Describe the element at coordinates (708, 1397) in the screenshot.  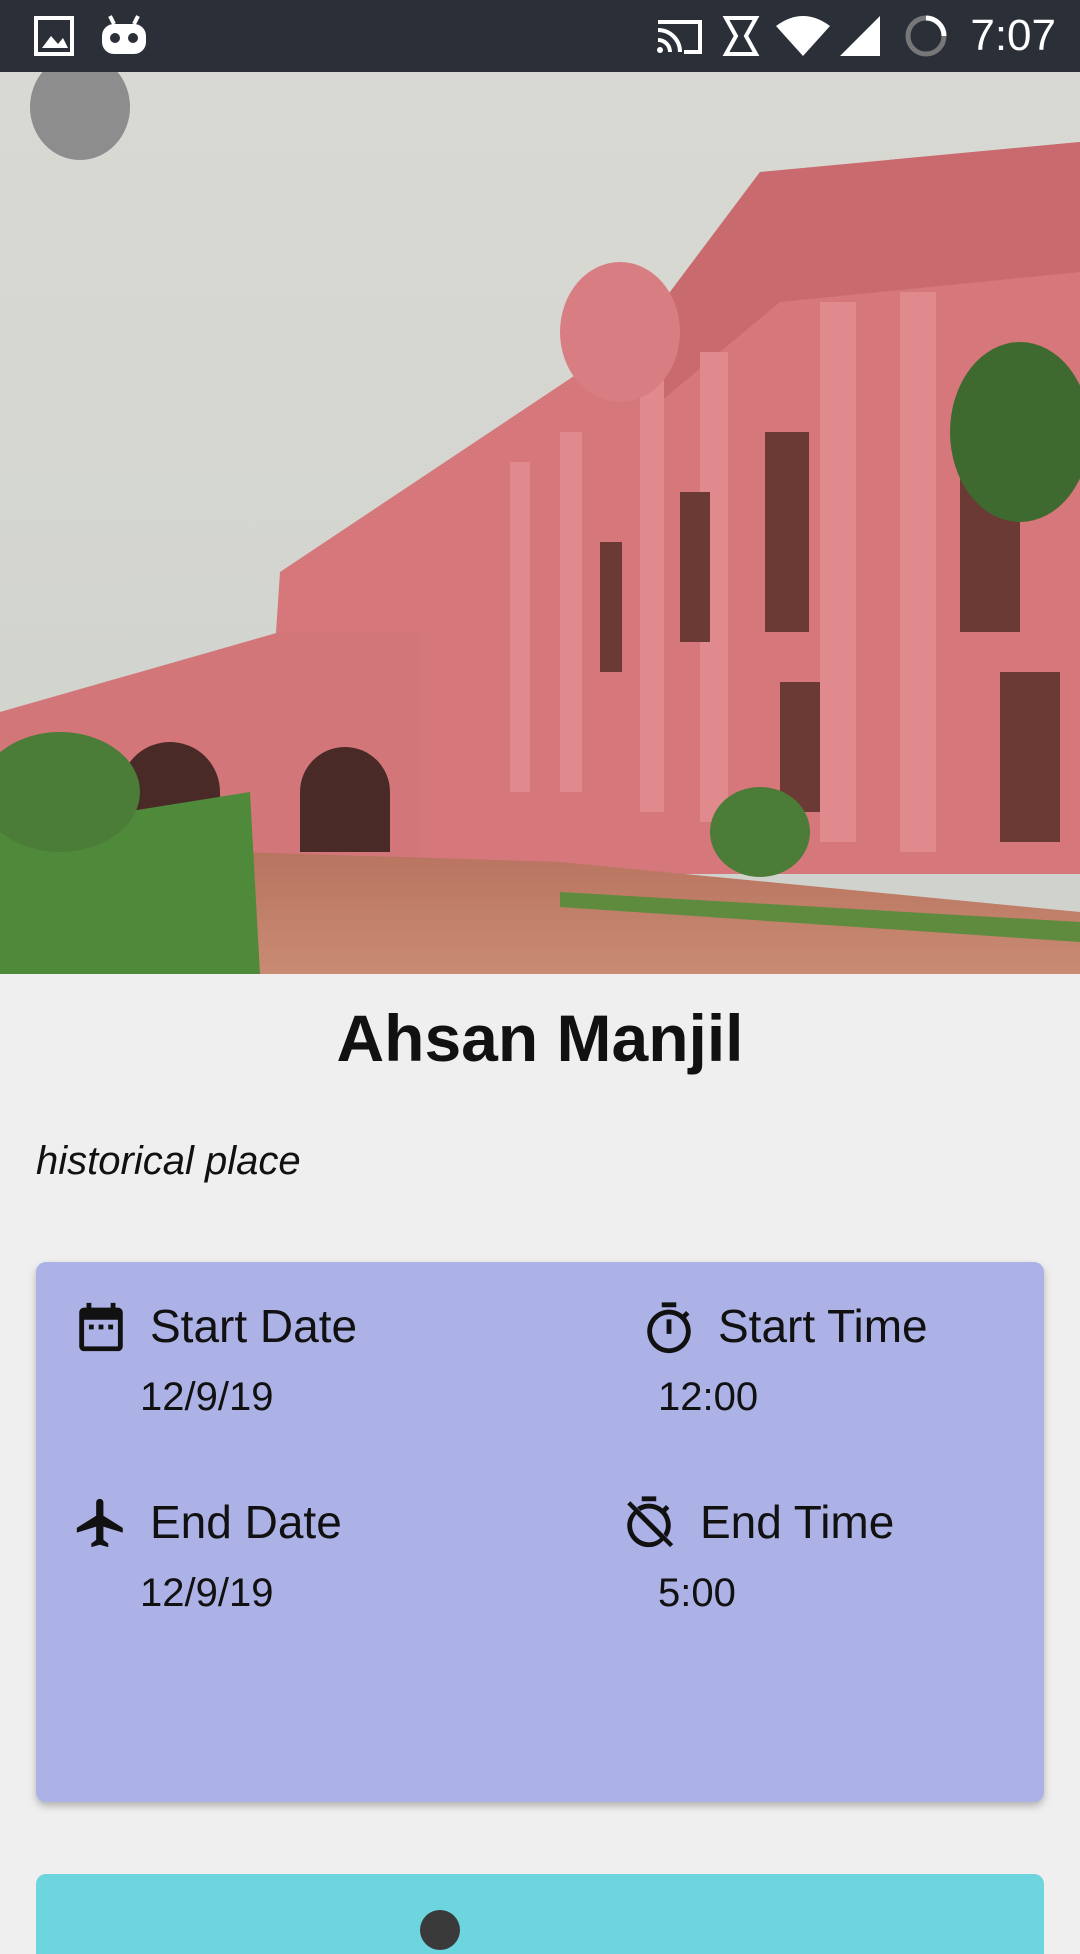
I see `start-time-value: 12:00` at that location.